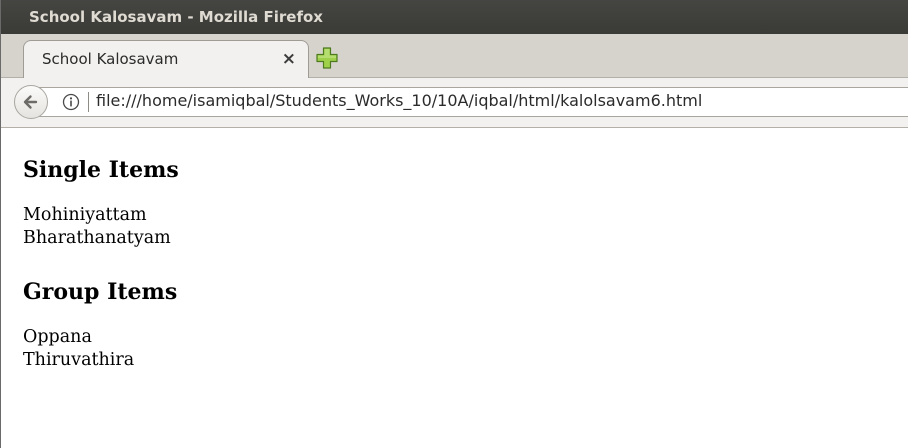  What do you see at coordinates (454, 17) in the screenshot?
I see `window-titlebar: School Kalosavam - Mozilla Firefox` at bounding box center [454, 17].